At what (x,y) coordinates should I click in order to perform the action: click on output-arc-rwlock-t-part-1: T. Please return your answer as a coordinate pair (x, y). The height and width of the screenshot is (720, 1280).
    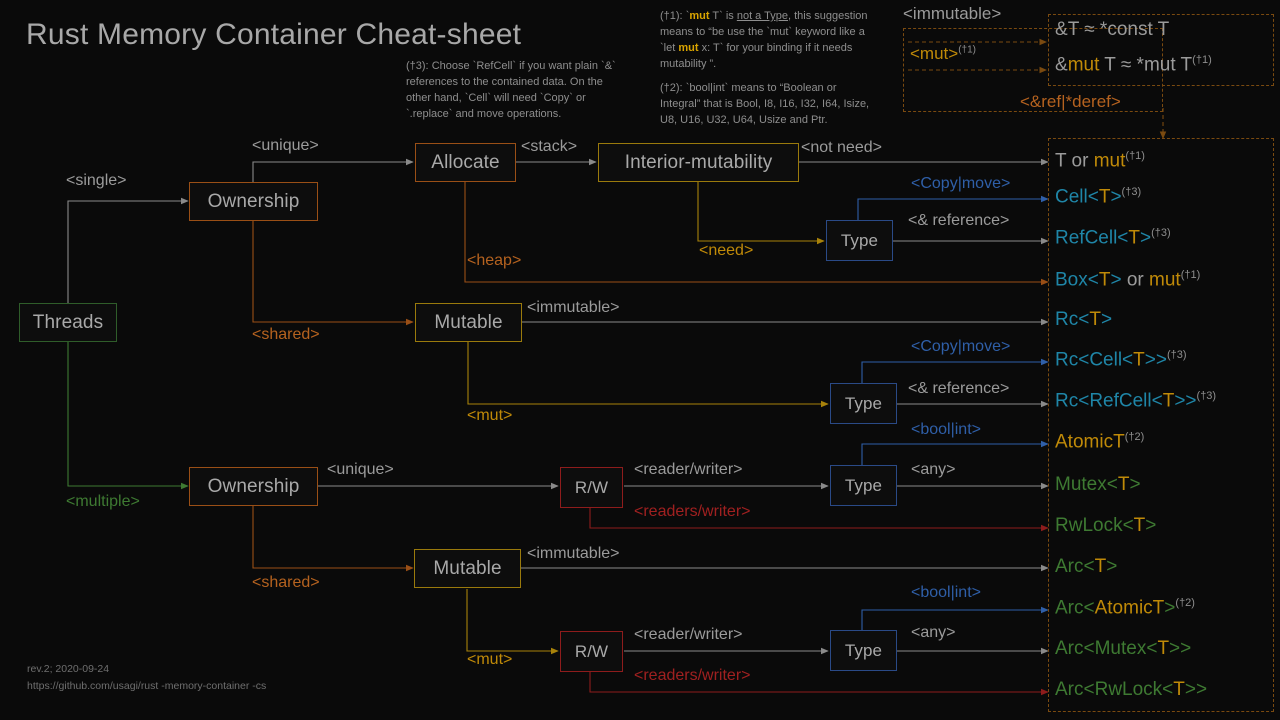
    Looking at the image, I should click on (1179, 689).